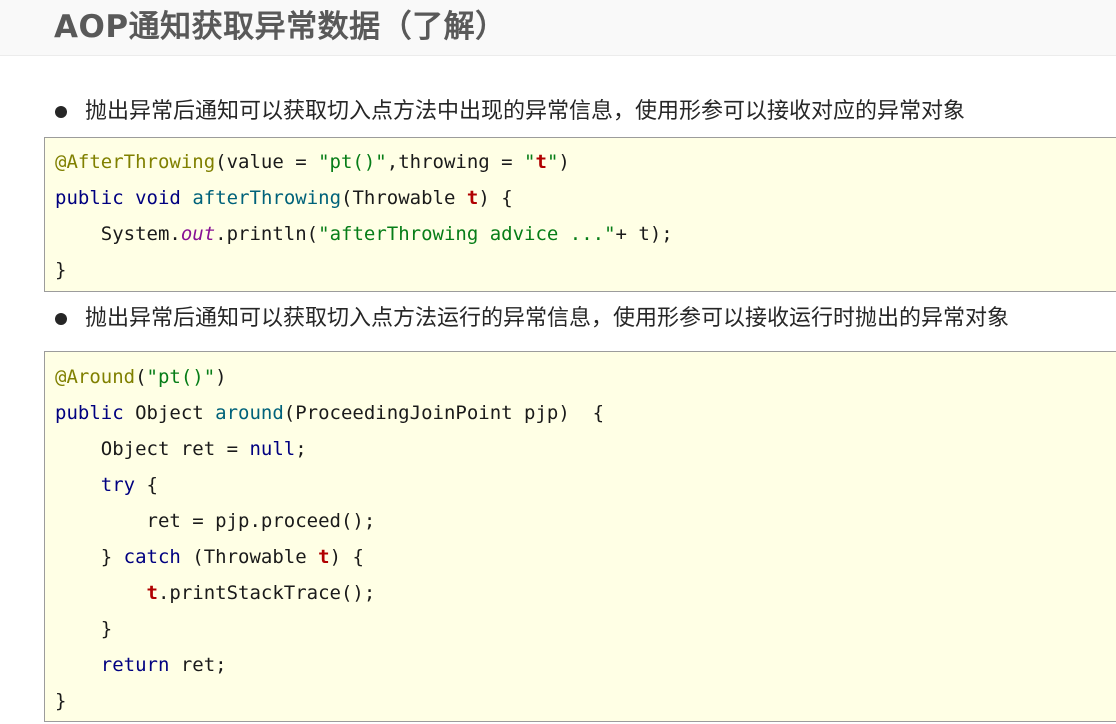 The width and height of the screenshot is (1116, 724). I want to click on code-line: } catch (Throwable t) {, so click(209, 557).